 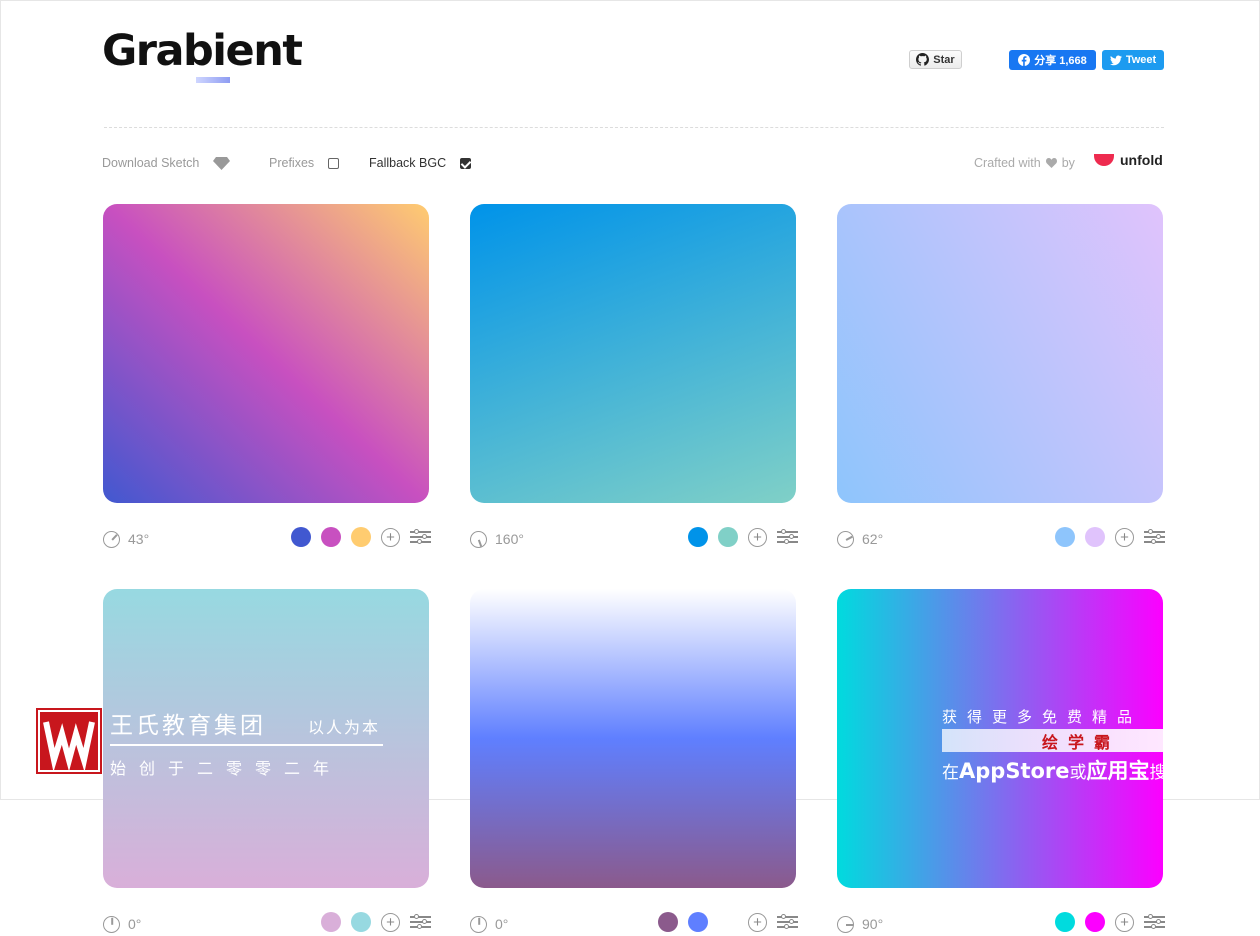 What do you see at coordinates (408, 163) in the screenshot?
I see `fallback-bgc-label: Fallback BGC` at bounding box center [408, 163].